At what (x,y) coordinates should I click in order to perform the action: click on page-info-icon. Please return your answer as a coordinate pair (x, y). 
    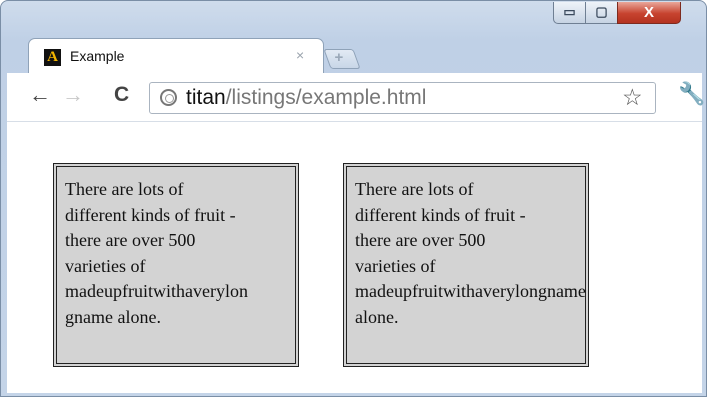
    Looking at the image, I should click on (168, 97).